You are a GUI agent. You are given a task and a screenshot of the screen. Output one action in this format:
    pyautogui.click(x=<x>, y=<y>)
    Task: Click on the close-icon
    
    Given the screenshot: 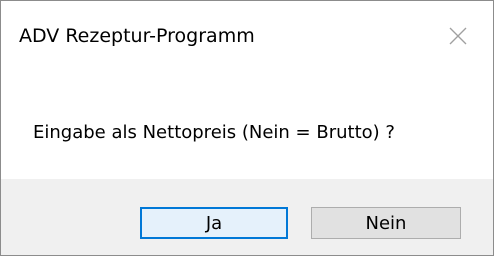 What is the action you would take?
    pyautogui.click(x=458, y=36)
    